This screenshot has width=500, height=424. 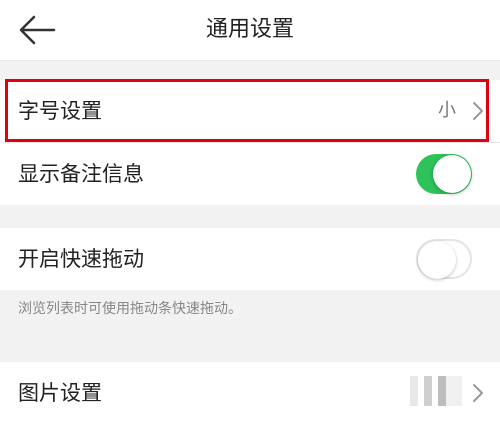 What do you see at coordinates (447, 110) in the screenshot?
I see `font-size-value: 小` at bounding box center [447, 110].